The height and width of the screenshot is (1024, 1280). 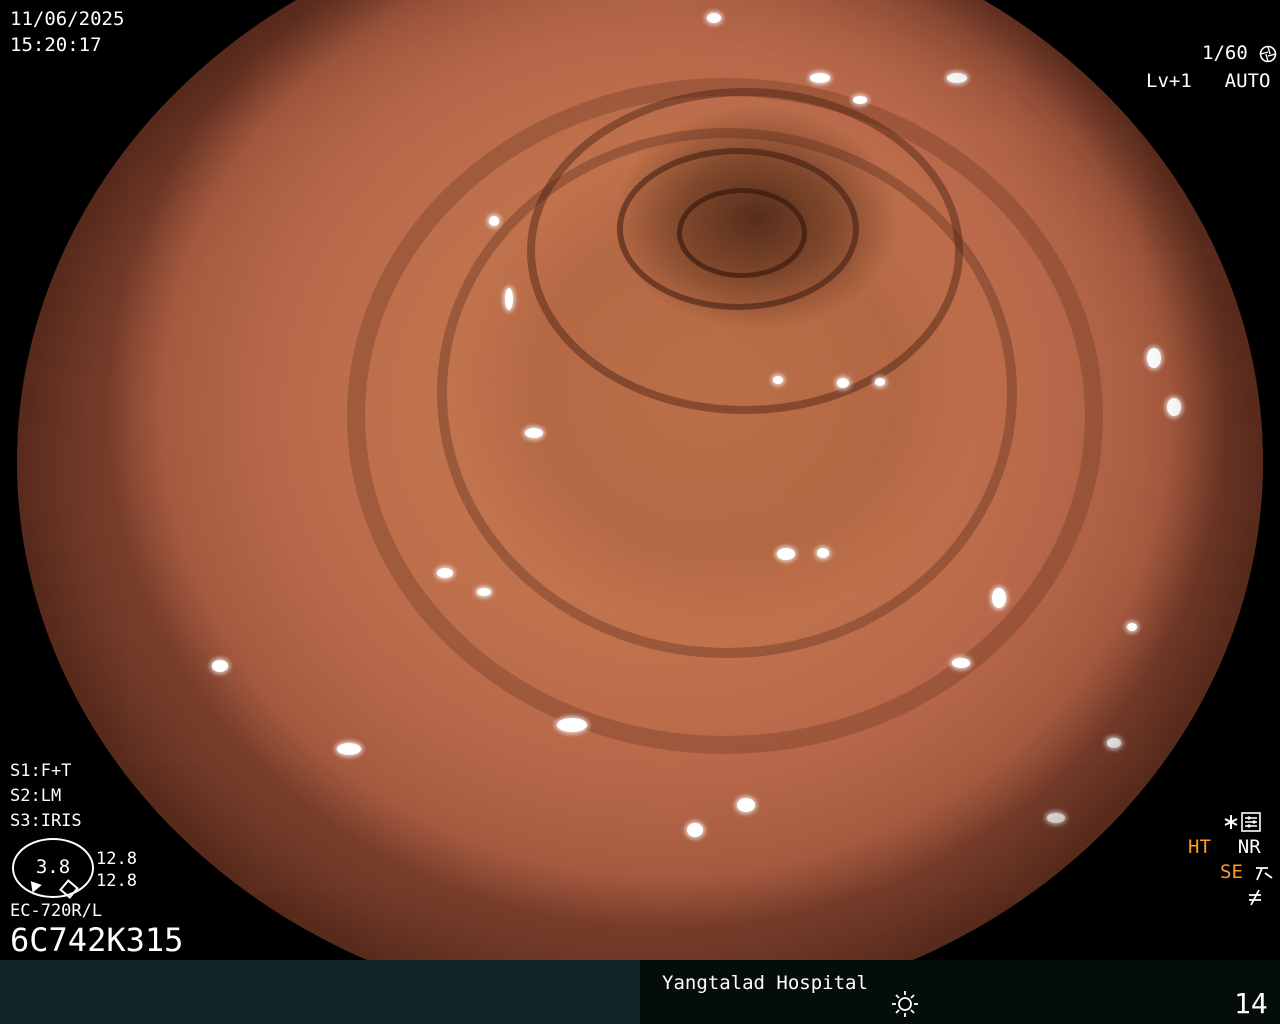 What do you see at coordinates (36, 796) in the screenshot?
I see `s2-setting: S2:LM` at bounding box center [36, 796].